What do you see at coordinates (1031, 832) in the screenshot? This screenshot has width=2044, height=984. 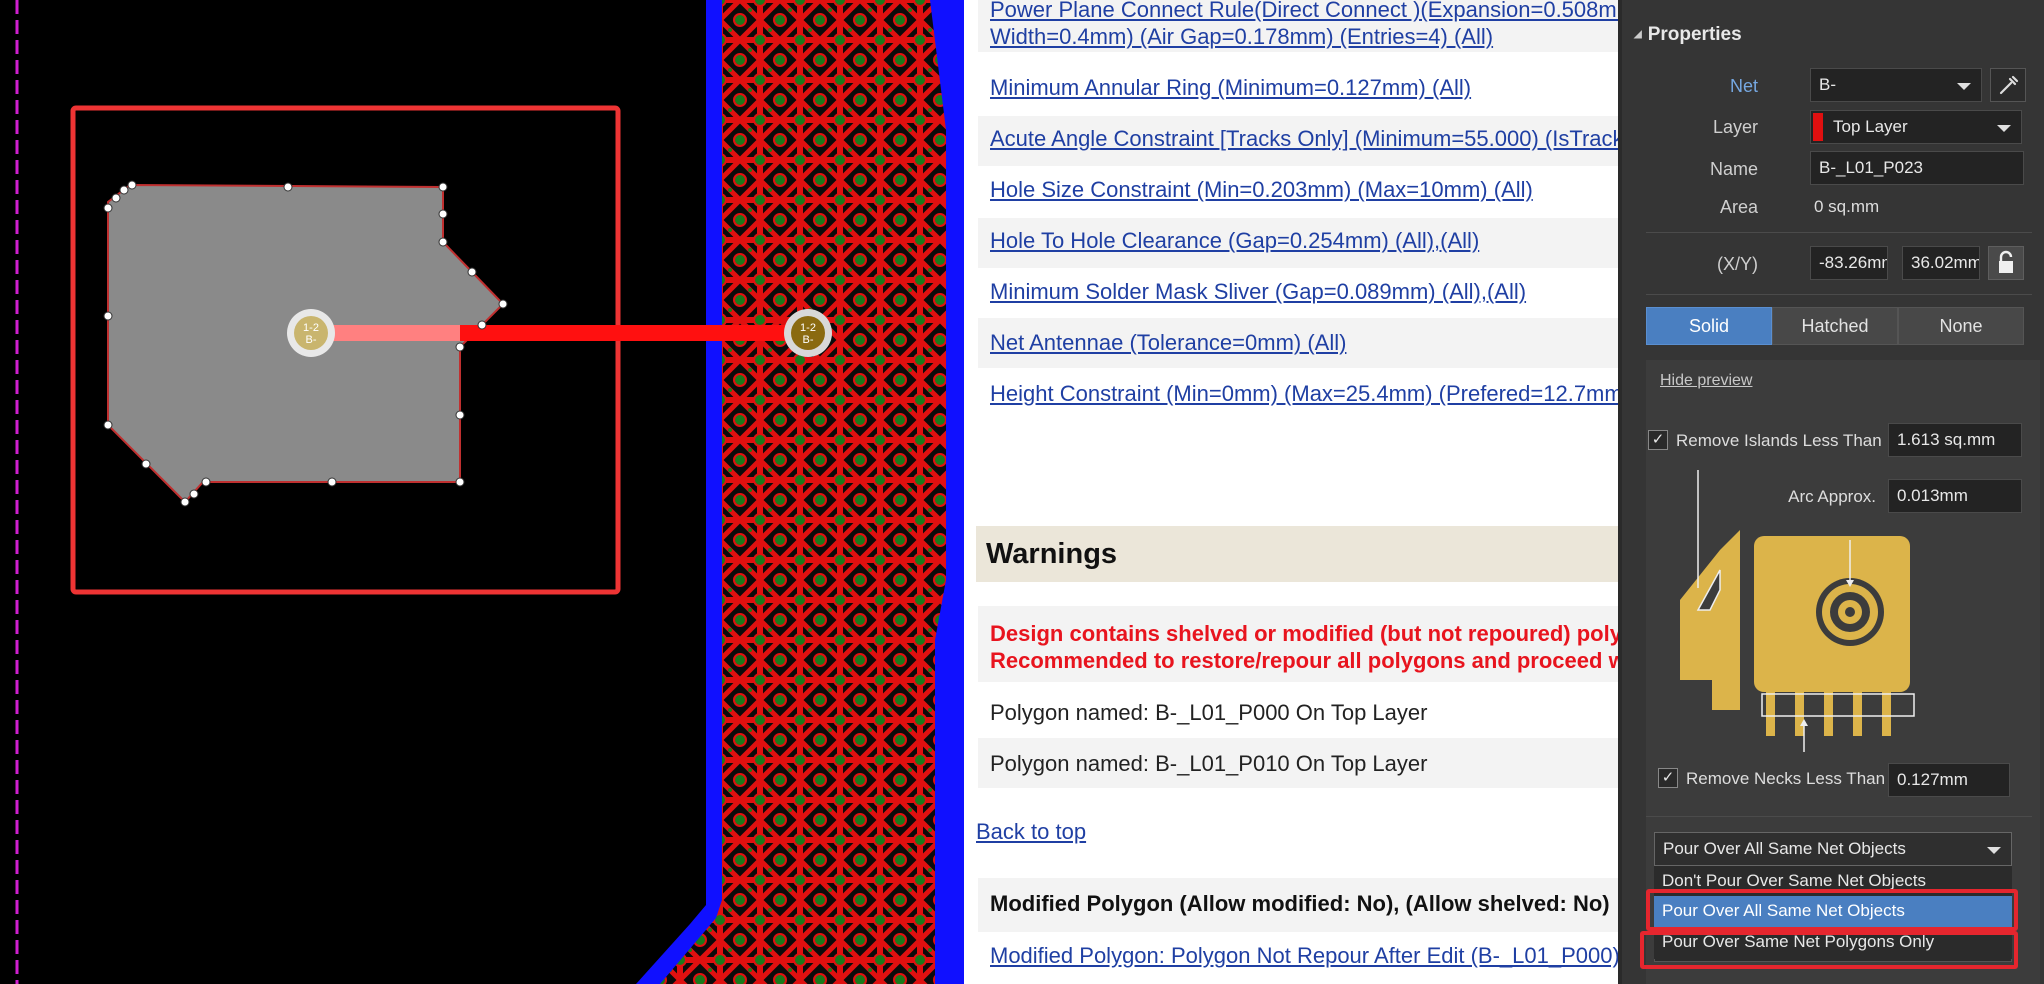 I see `back-to-top-link: Back to top` at bounding box center [1031, 832].